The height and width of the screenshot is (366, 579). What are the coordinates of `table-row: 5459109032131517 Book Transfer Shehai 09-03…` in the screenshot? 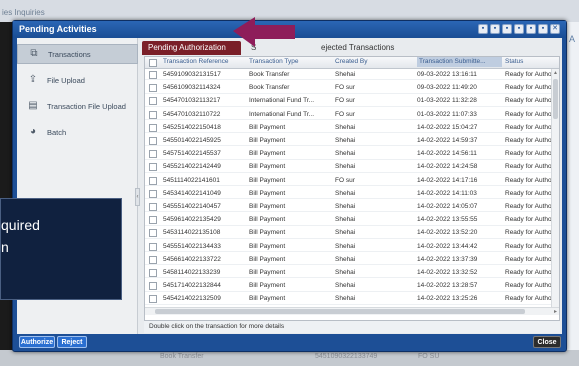 It's located at (348, 75).